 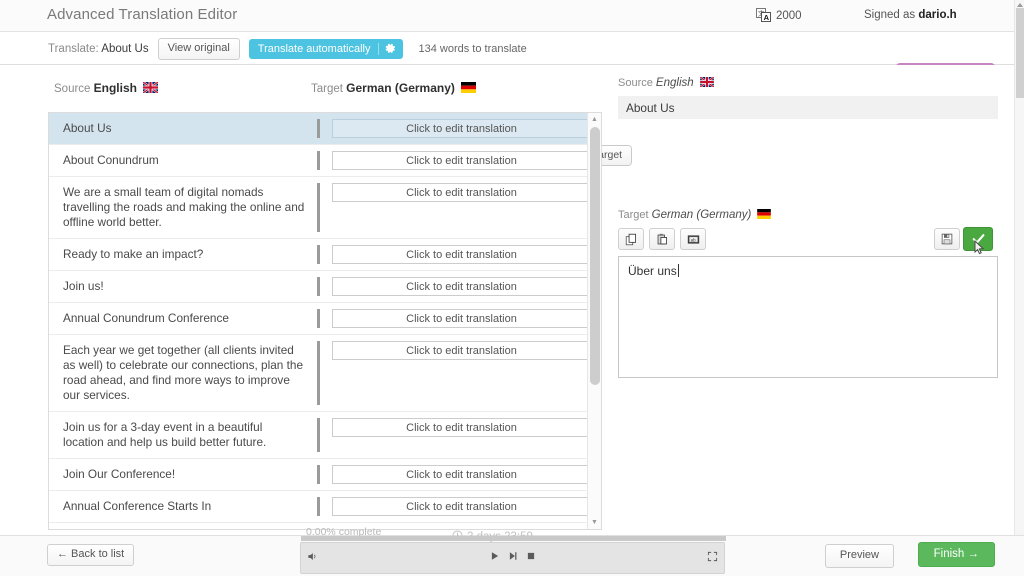 What do you see at coordinates (198, 48) in the screenshot?
I see `view-original-button: View original` at bounding box center [198, 48].